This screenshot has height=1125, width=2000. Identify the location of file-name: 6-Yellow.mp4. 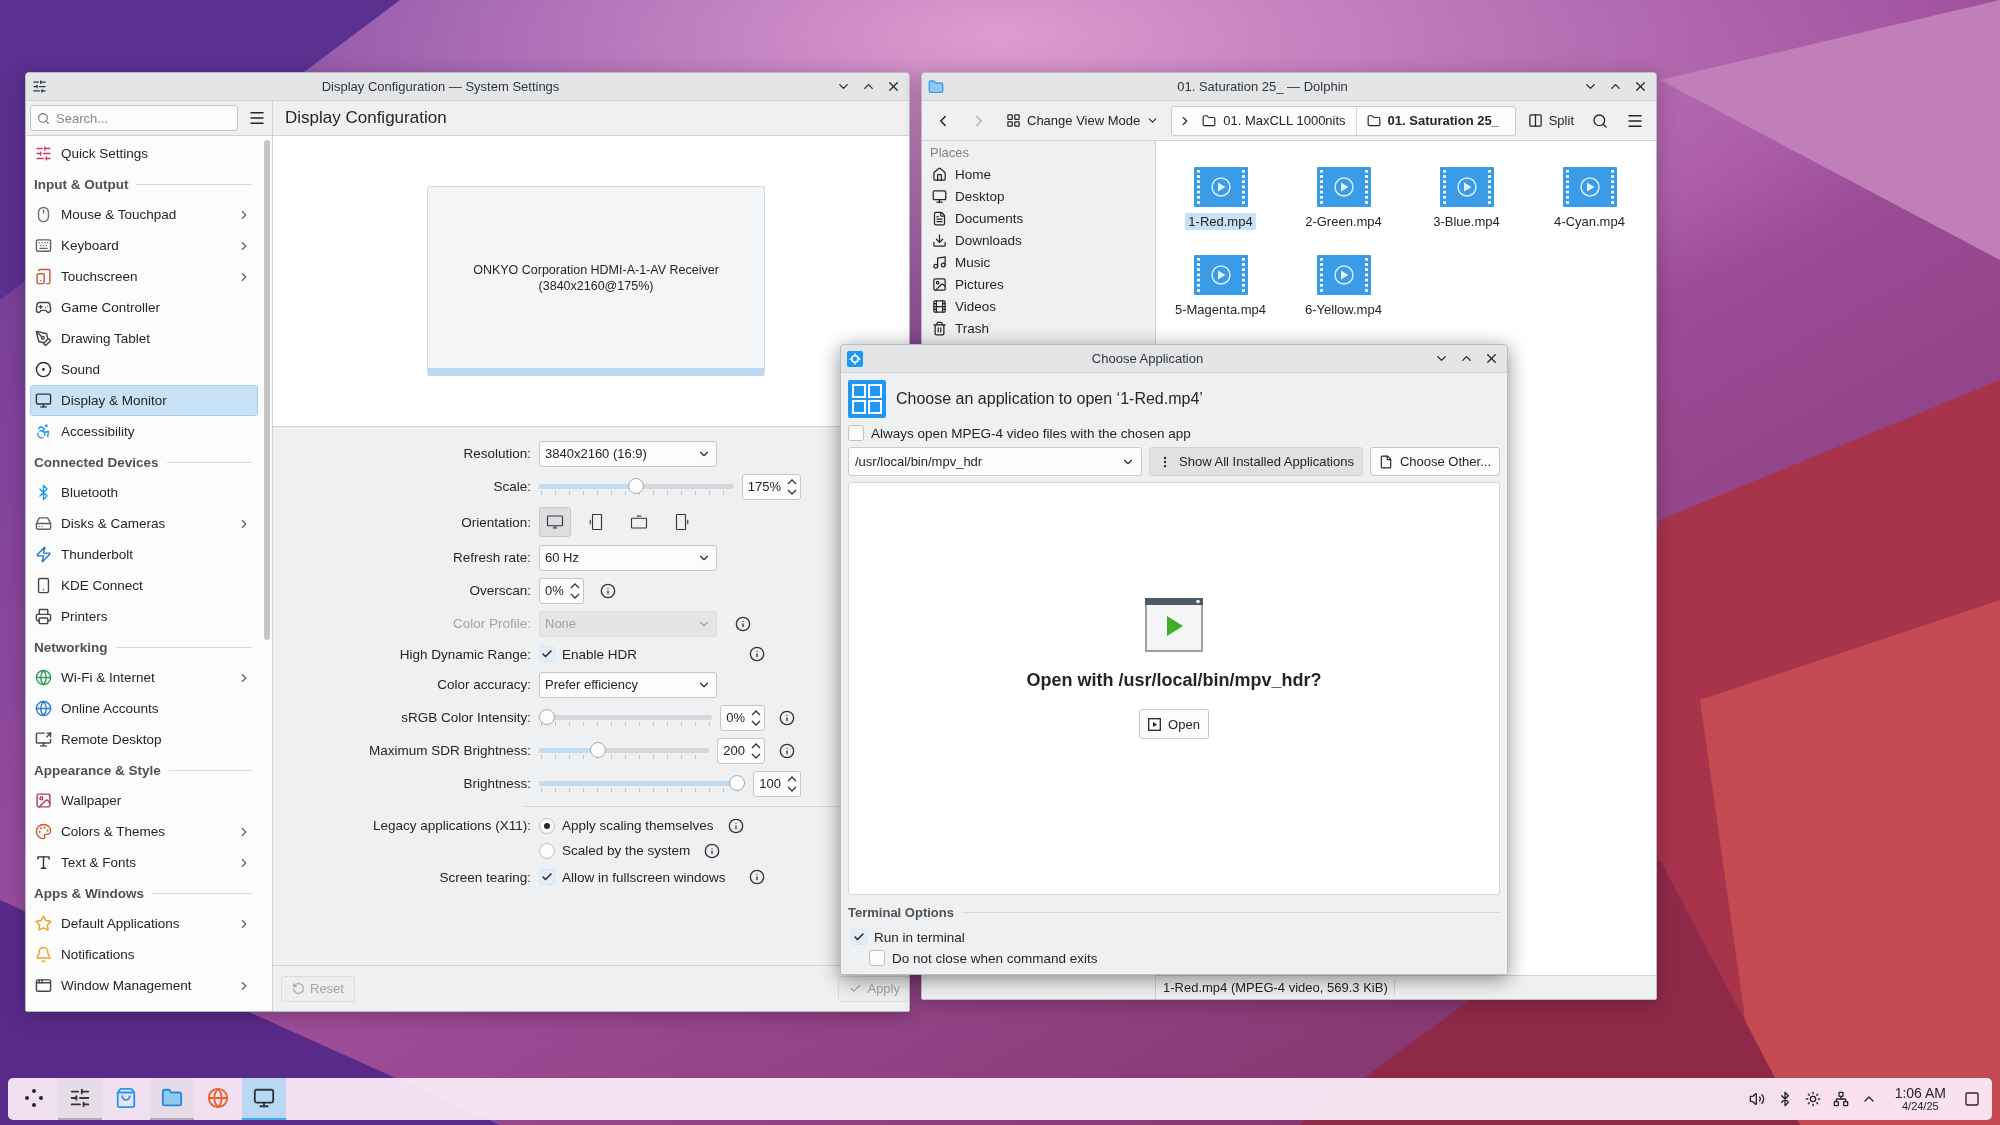
(1343, 309).